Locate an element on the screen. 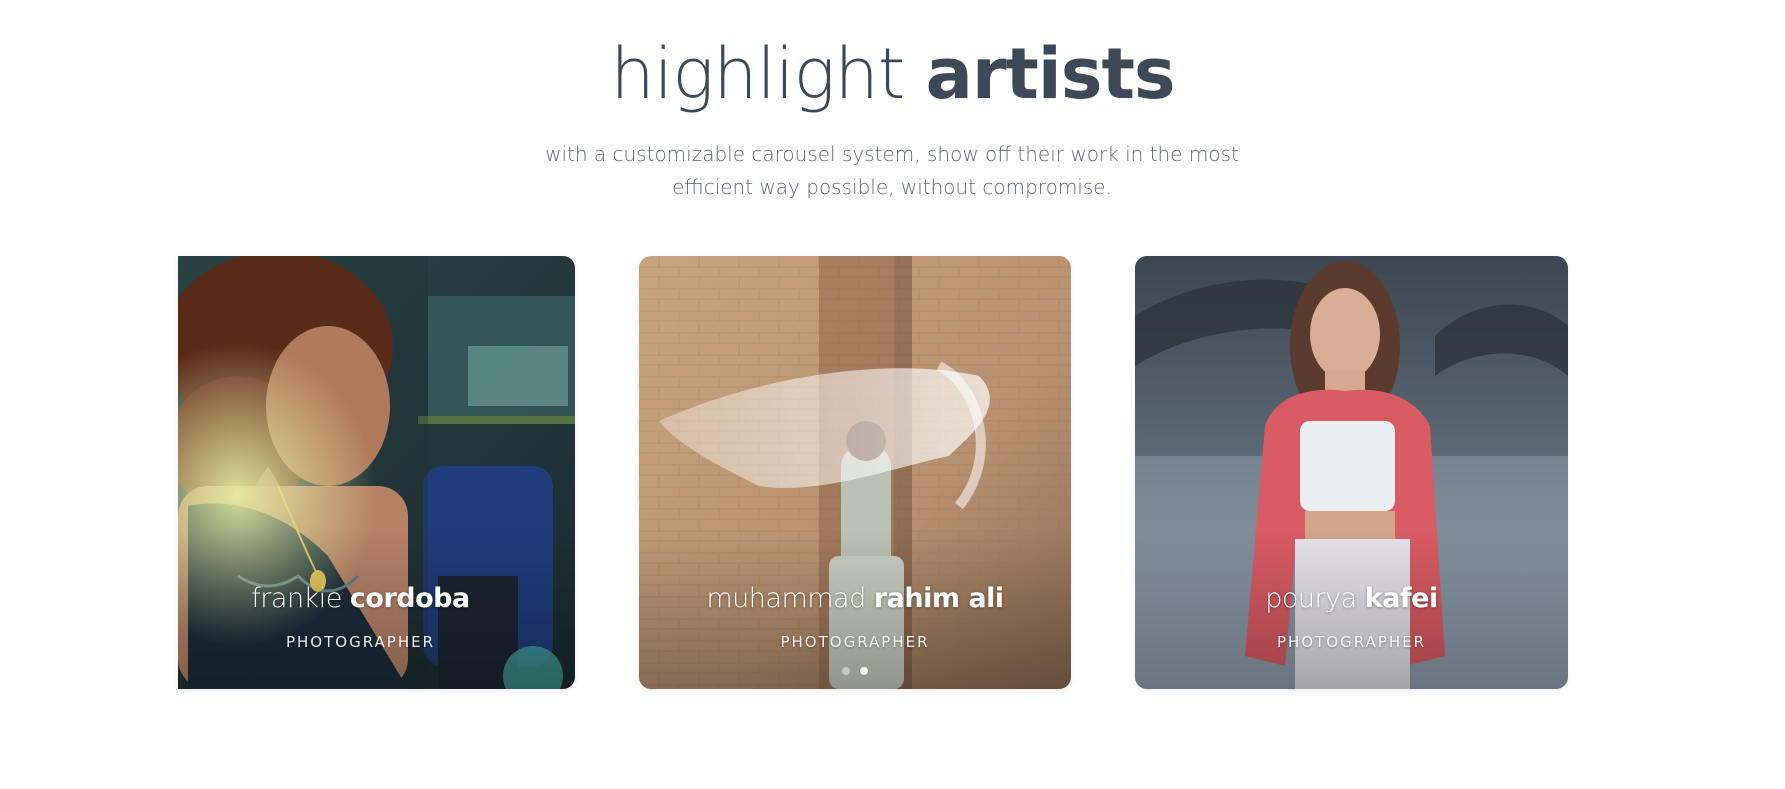 This screenshot has width=1785, height=789. artist-role-2: PHOTOGRAPHER is located at coordinates (855, 642).